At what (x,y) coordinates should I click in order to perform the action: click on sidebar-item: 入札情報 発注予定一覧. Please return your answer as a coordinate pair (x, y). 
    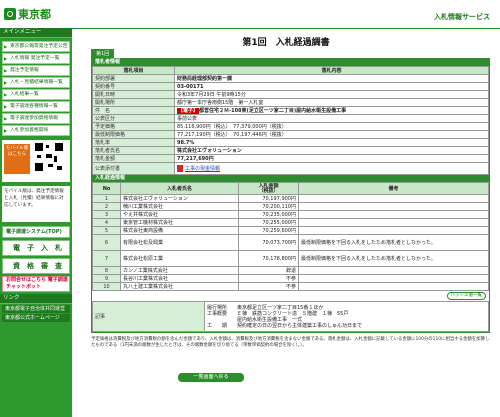
    Looking at the image, I should click on (36, 58).